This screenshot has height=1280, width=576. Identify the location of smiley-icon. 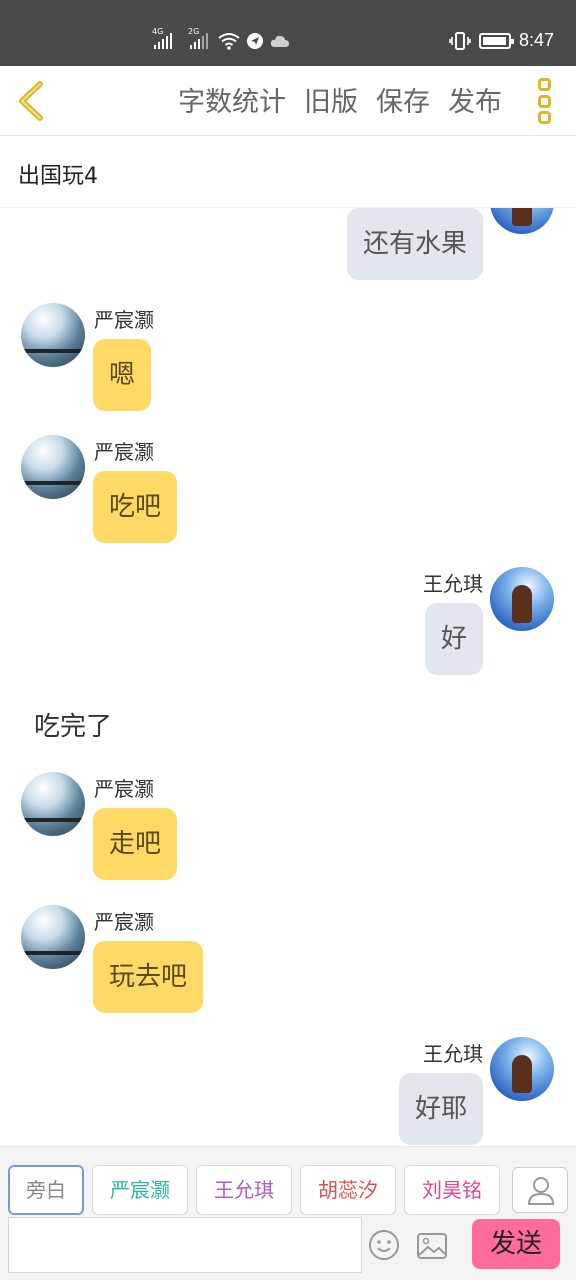
(384, 1245).